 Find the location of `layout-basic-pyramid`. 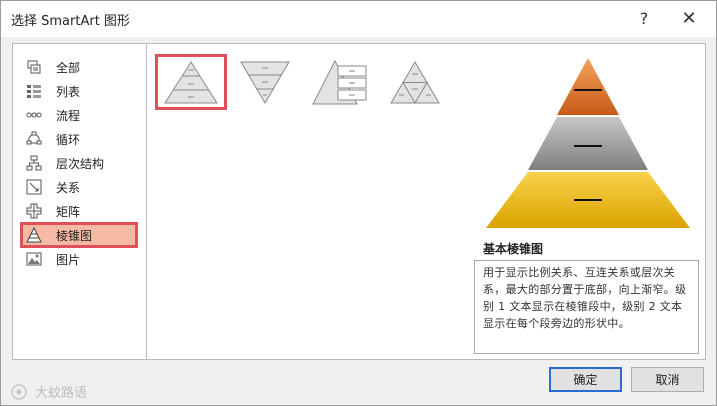

layout-basic-pyramid is located at coordinates (191, 82).